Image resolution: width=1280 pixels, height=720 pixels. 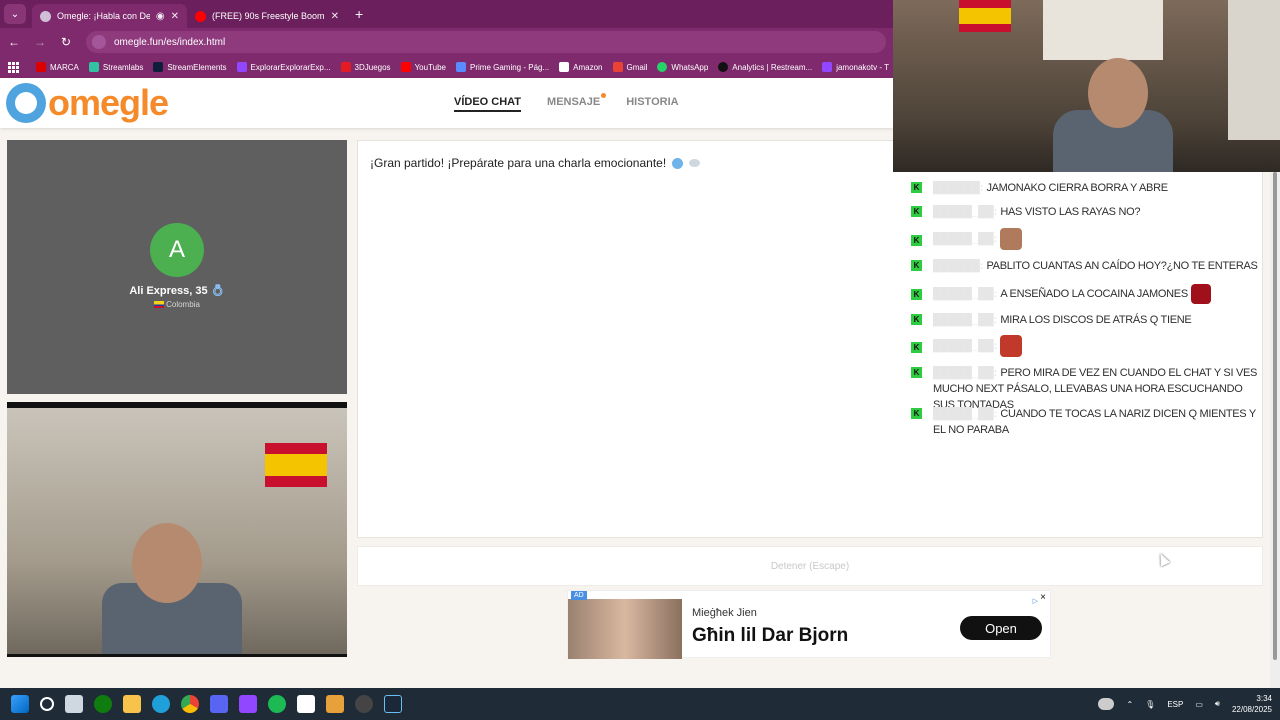 I want to click on stranger-name-row: Ali Express, 35 💍︎, so click(x=177, y=290).